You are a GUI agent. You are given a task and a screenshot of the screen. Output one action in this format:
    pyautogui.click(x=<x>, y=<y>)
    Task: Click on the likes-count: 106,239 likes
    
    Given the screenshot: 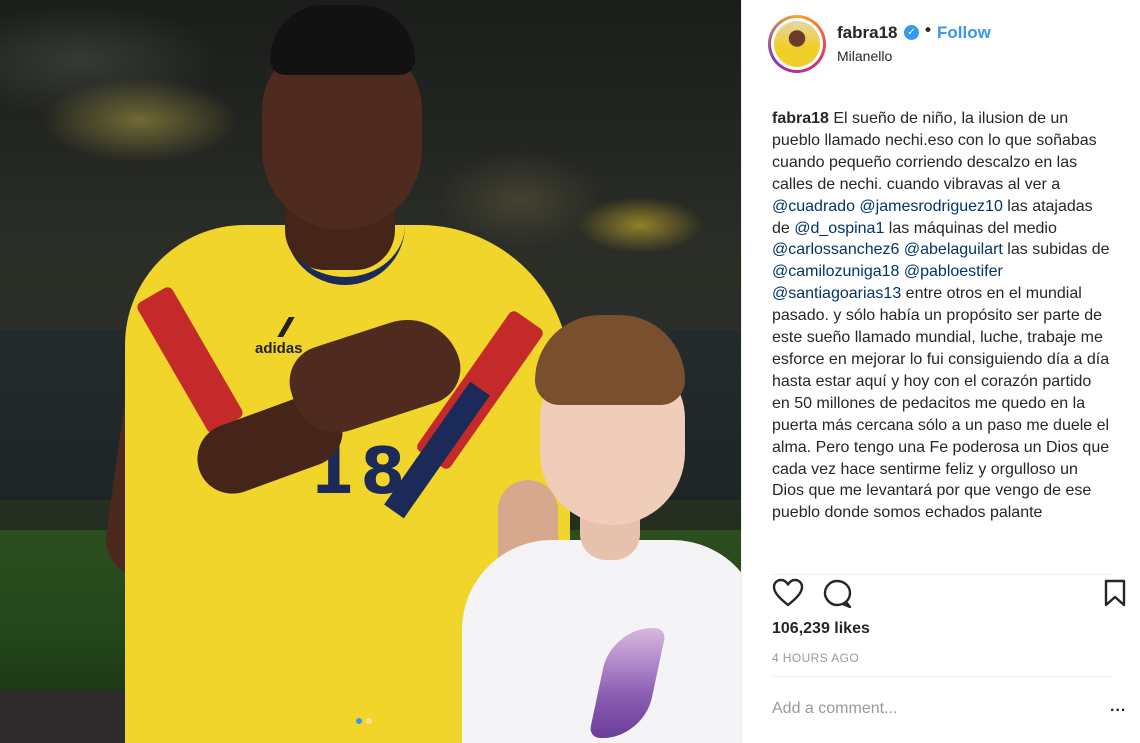 What is the action you would take?
    pyautogui.click(x=821, y=629)
    